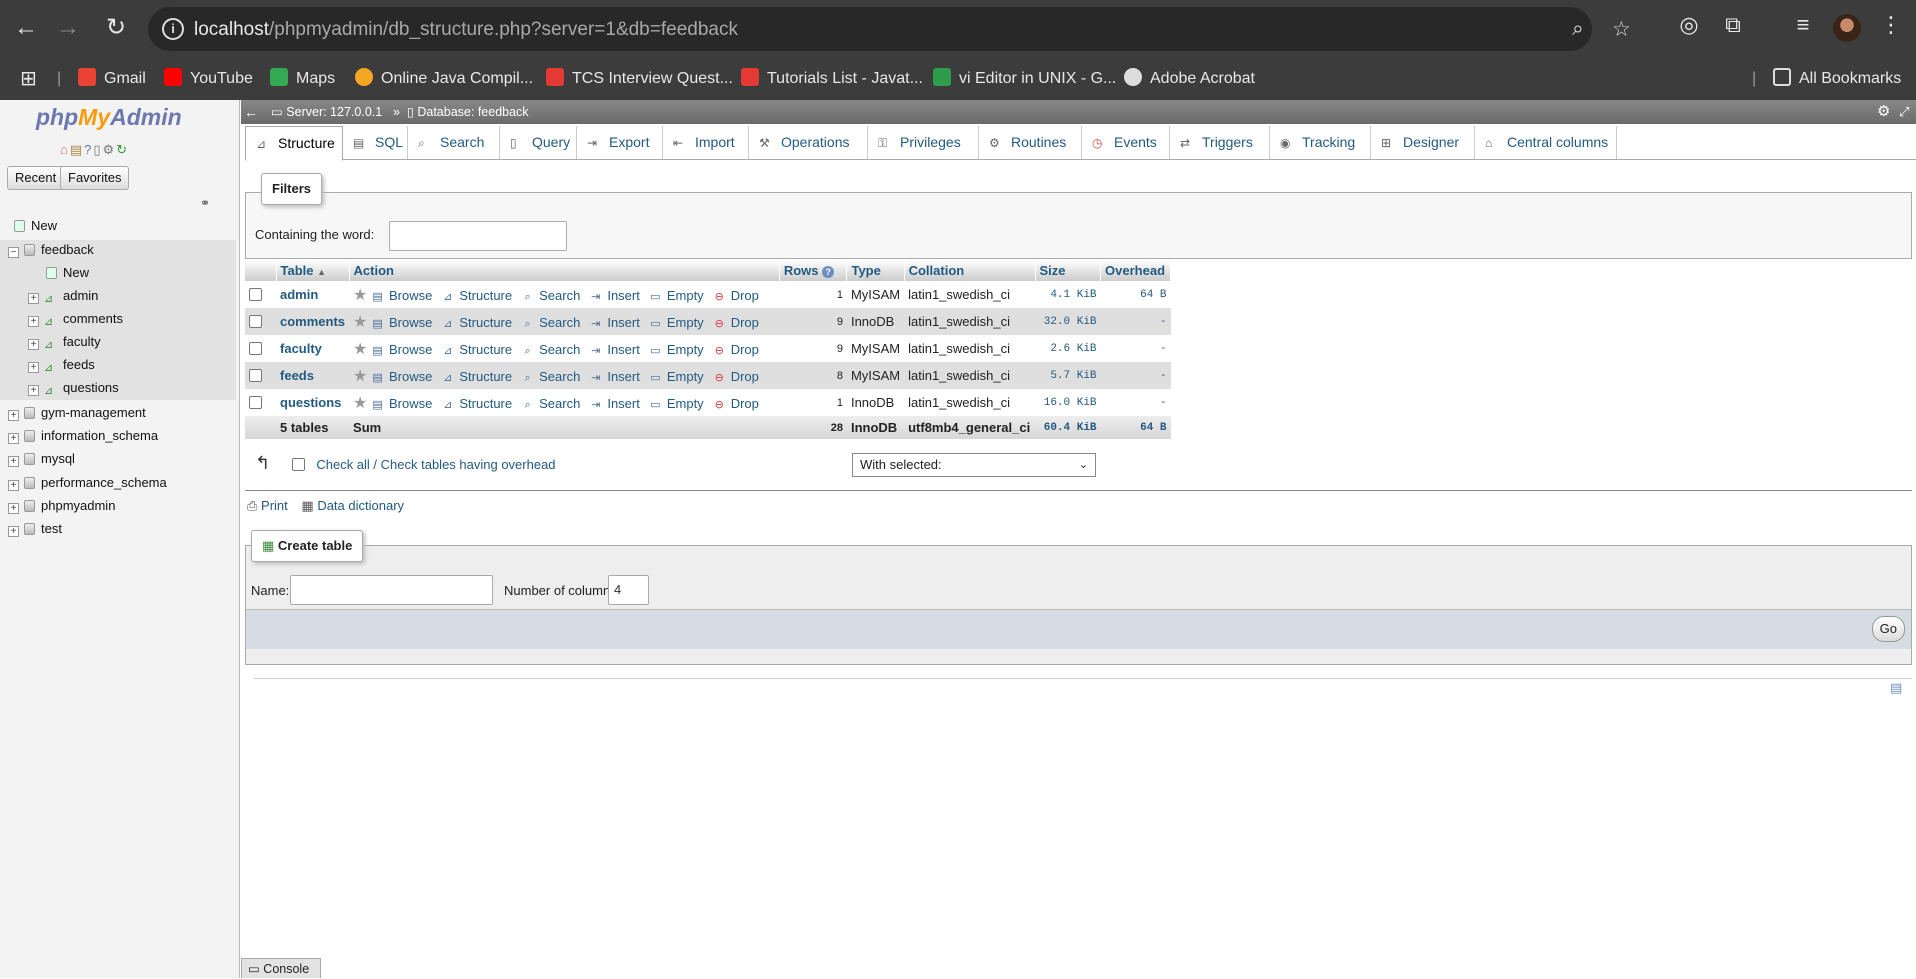 The height and width of the screenshot is (979, 1916). What do you see at coordinates (1888, 629) in the screenshot?
I see `go-button: Go` at bounding box center [1888, 629].